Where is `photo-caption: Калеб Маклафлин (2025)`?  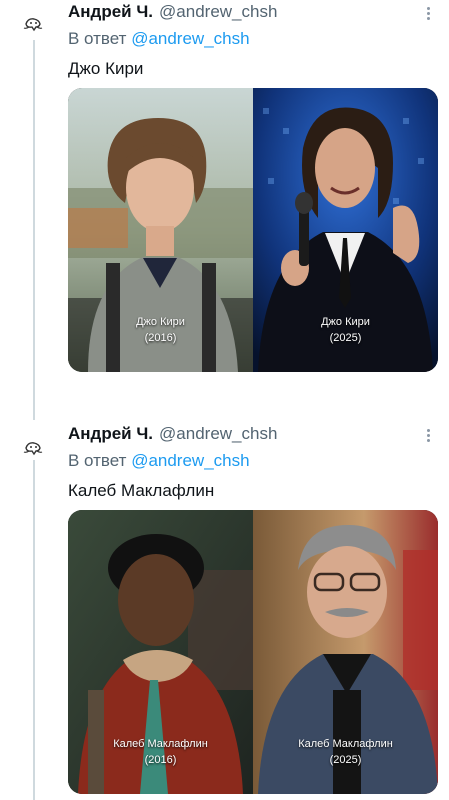
photo-caption: Калеб Маклафлин (2025) is located at coordinates (345, 752).